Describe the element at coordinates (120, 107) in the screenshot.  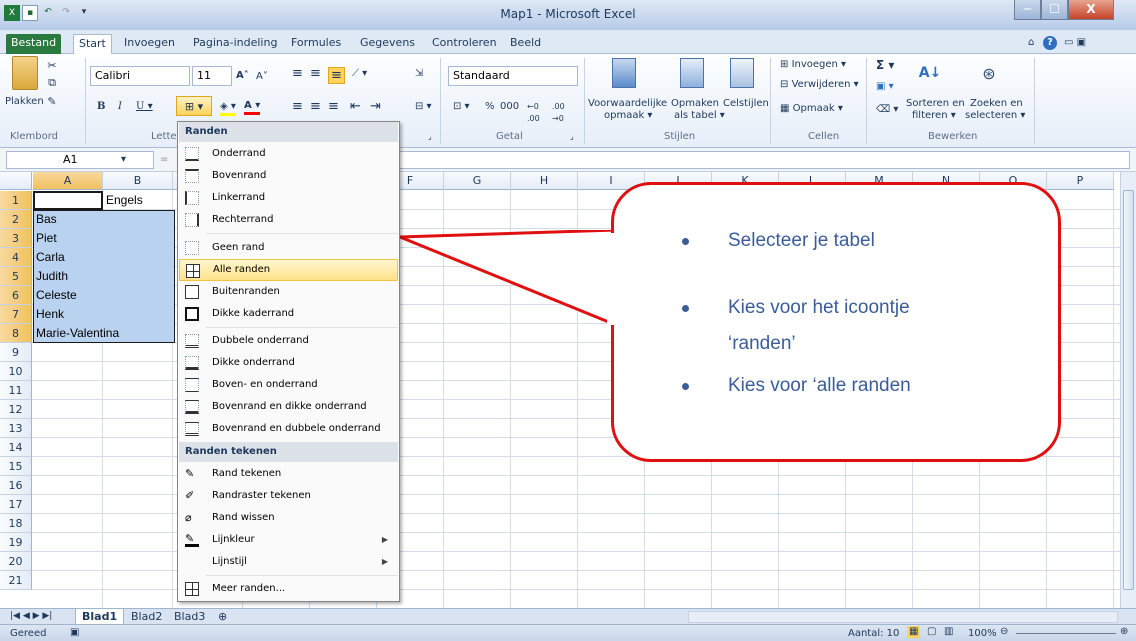
I see `italic-button: I` at that location.